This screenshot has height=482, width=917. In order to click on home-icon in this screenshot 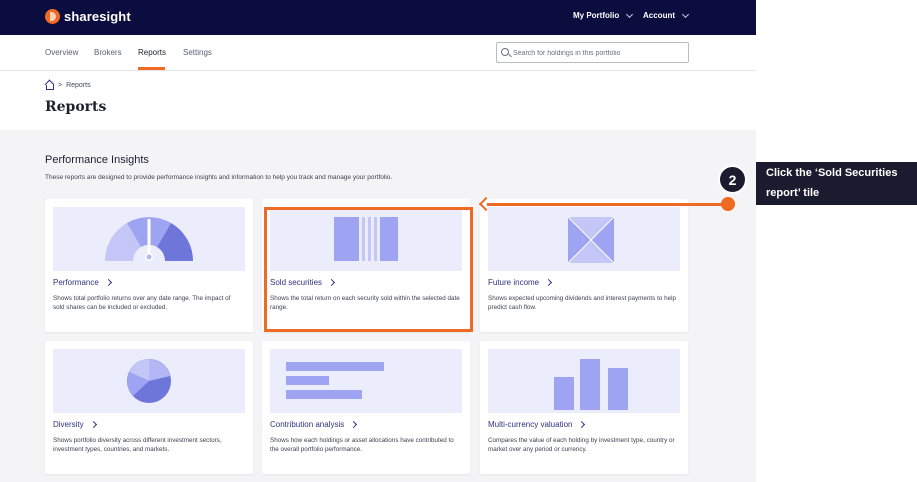, I will do `click(49, 85)`.